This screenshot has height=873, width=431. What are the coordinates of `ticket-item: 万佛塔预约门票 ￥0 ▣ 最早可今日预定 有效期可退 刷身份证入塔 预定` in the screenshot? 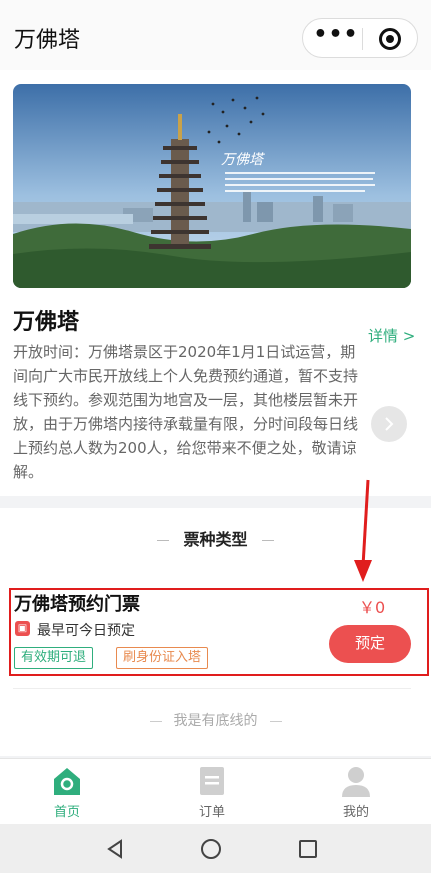 It's located at (219, 632).